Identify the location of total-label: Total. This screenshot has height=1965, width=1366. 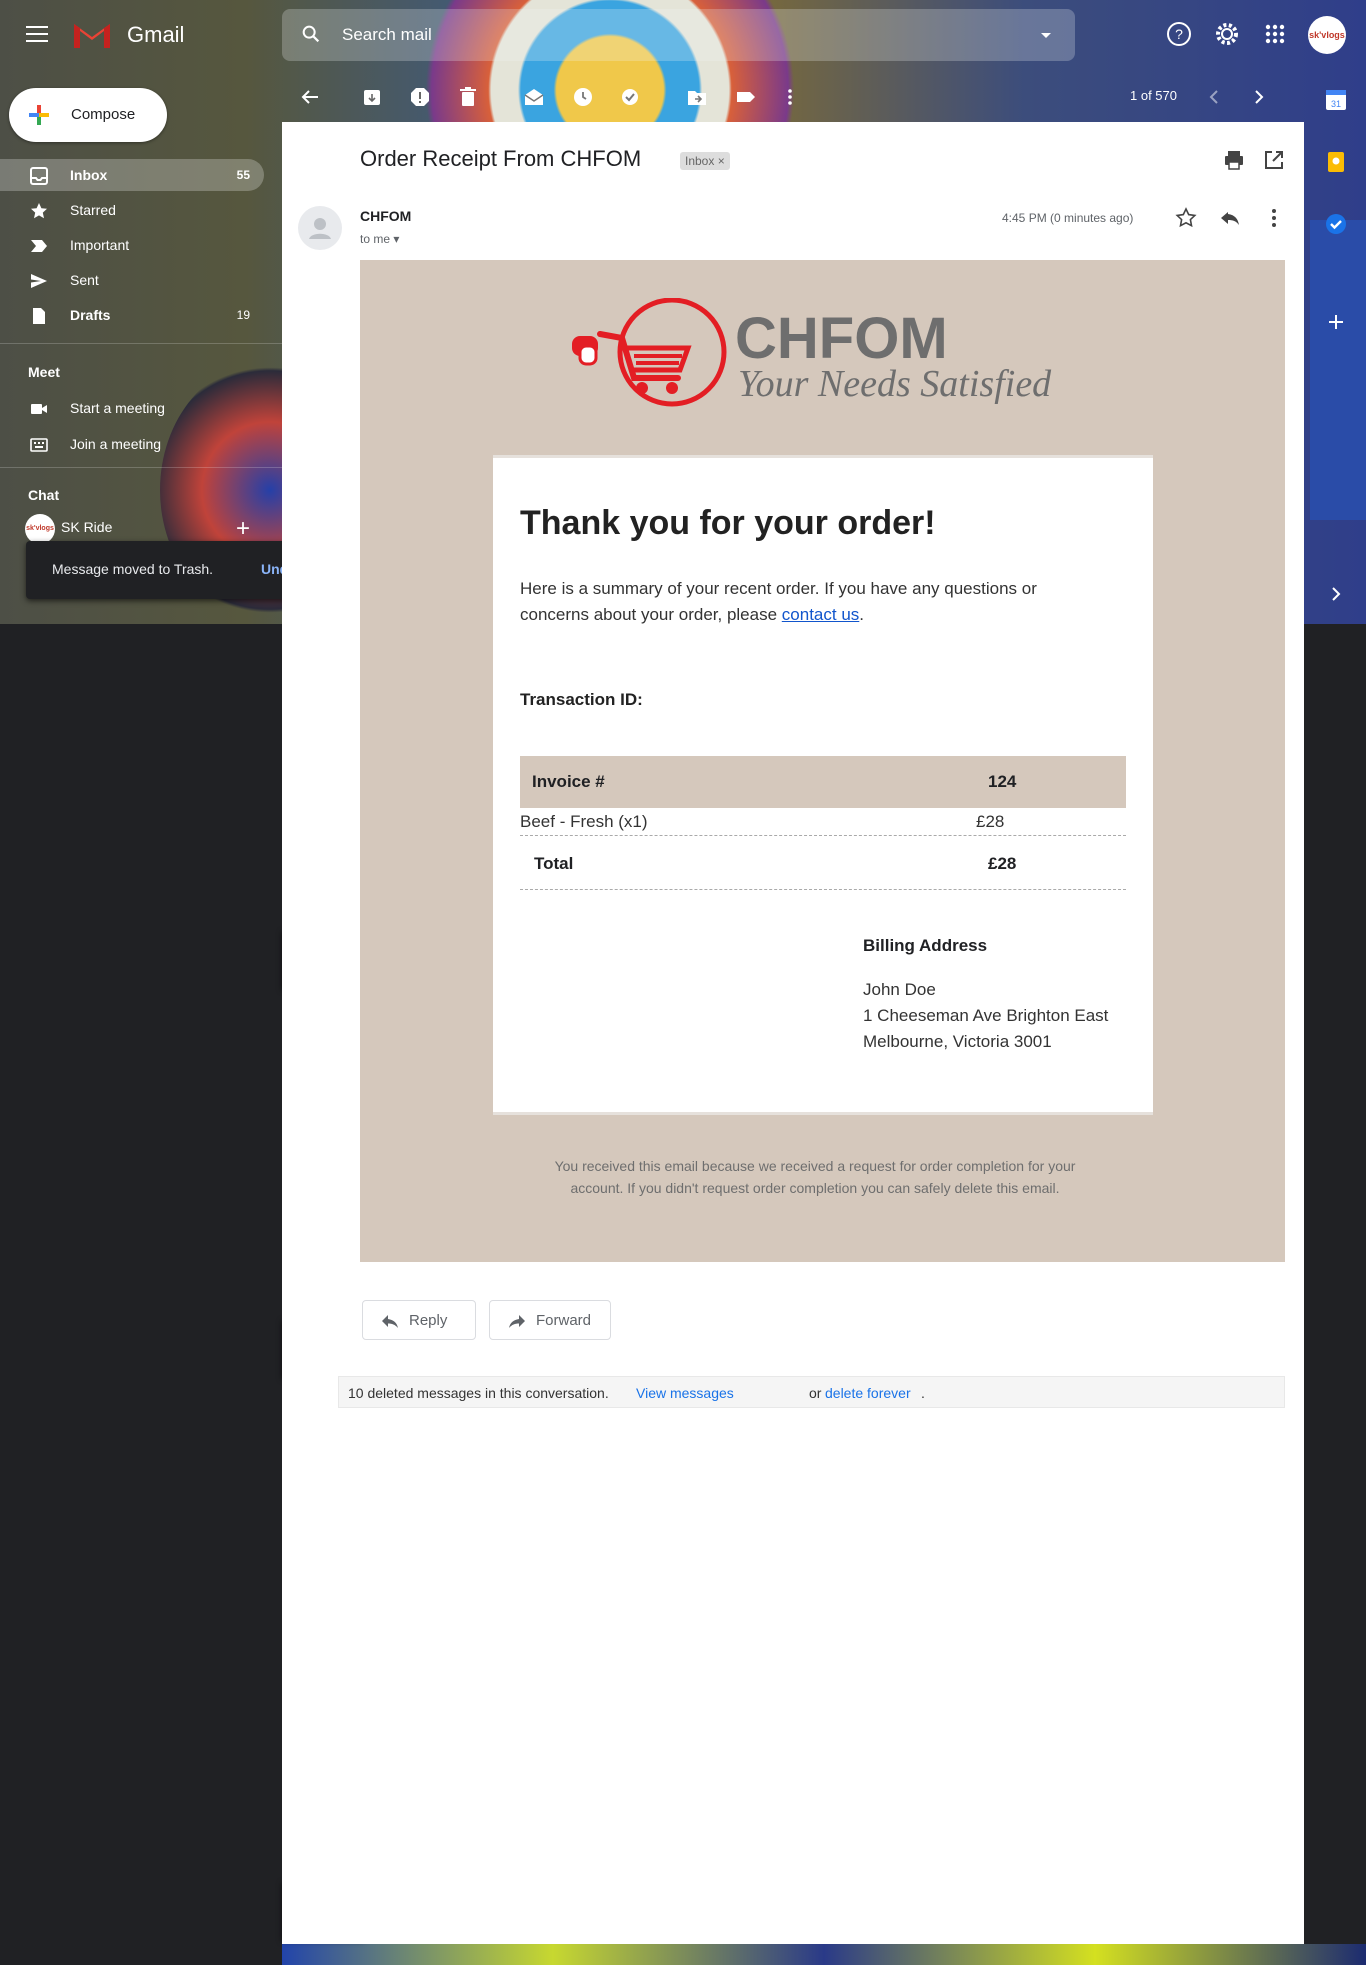
(554, 863).